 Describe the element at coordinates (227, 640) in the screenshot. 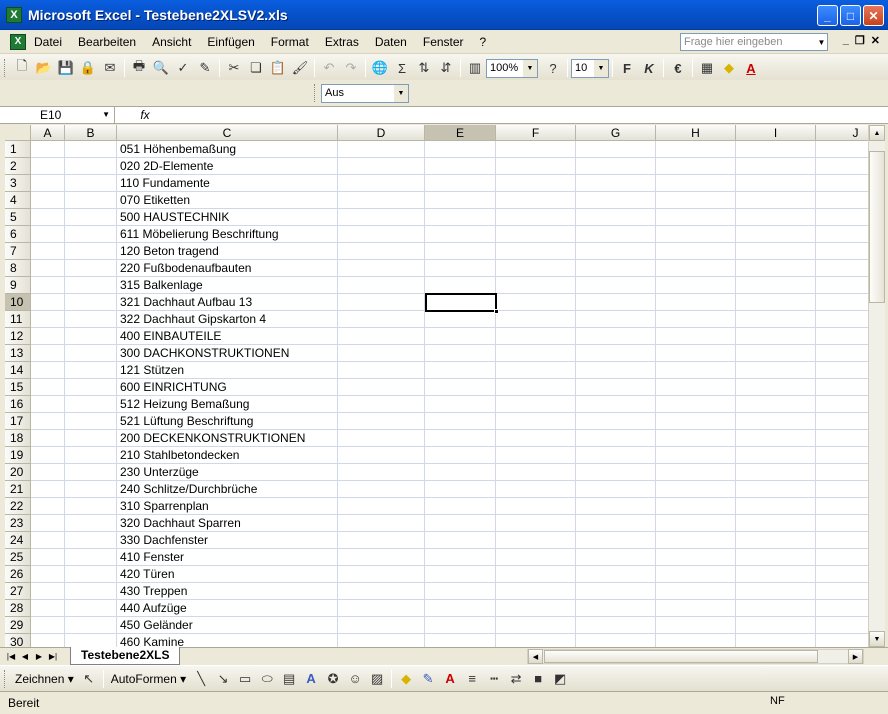

I see `cell-c30: 460 Kamine` at that location.